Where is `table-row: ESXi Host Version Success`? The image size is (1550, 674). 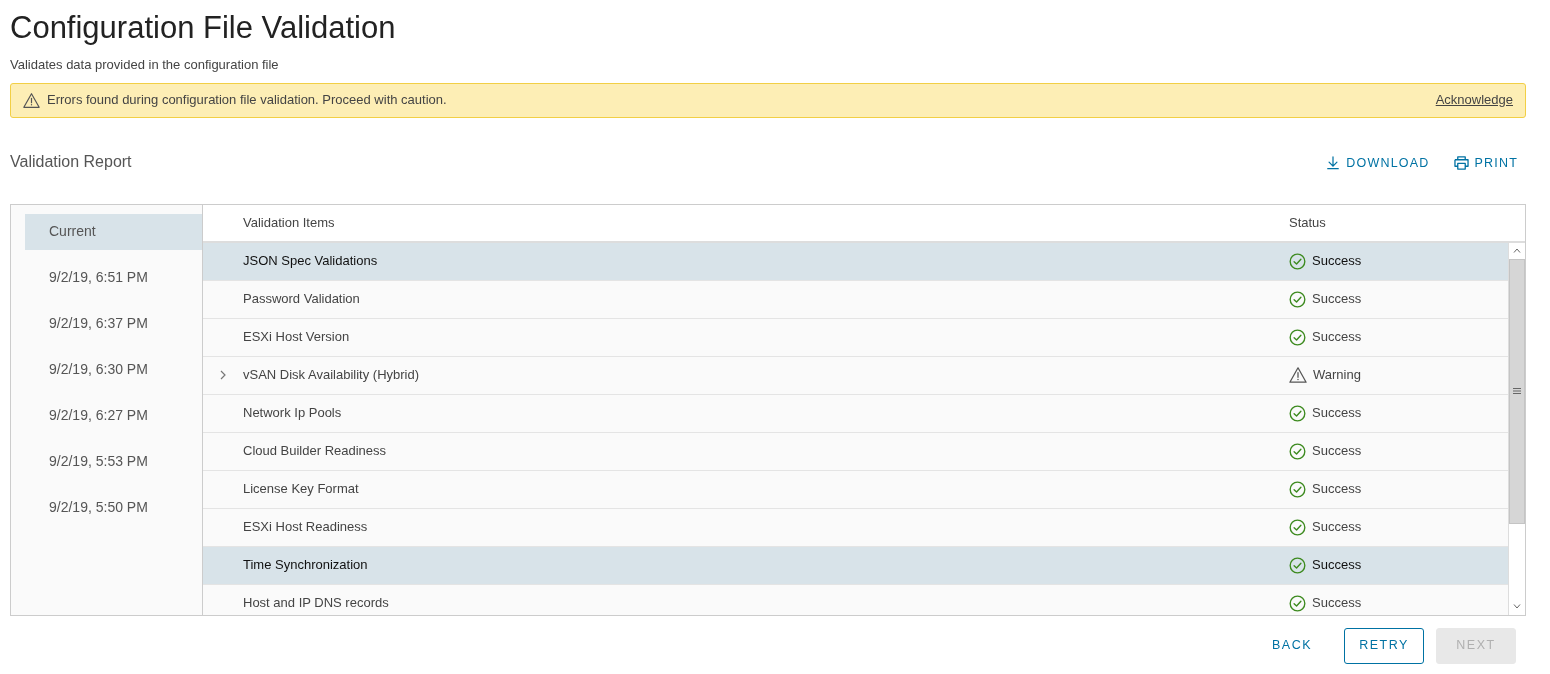 table-row: ESXi Host Version Success is located at coordinates (855, 337).